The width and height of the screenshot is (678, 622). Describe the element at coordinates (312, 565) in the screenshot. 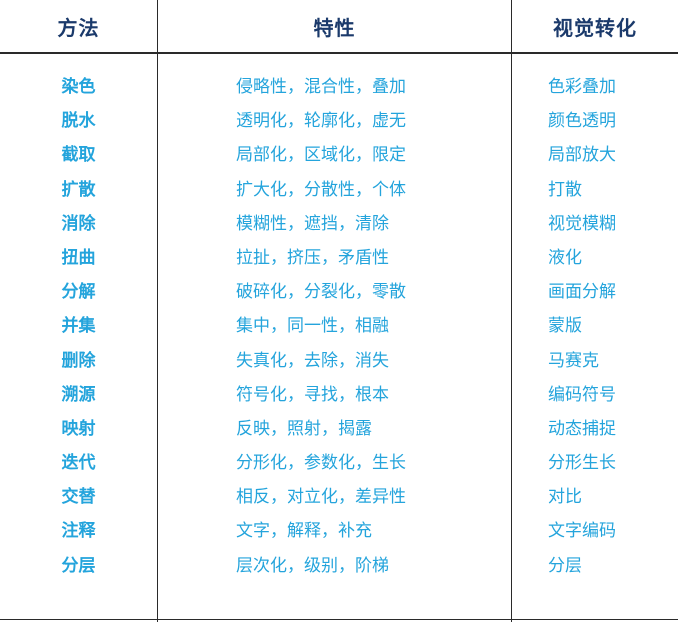

I see `properties-cell: 层次化，级别，阶梯` at that location.